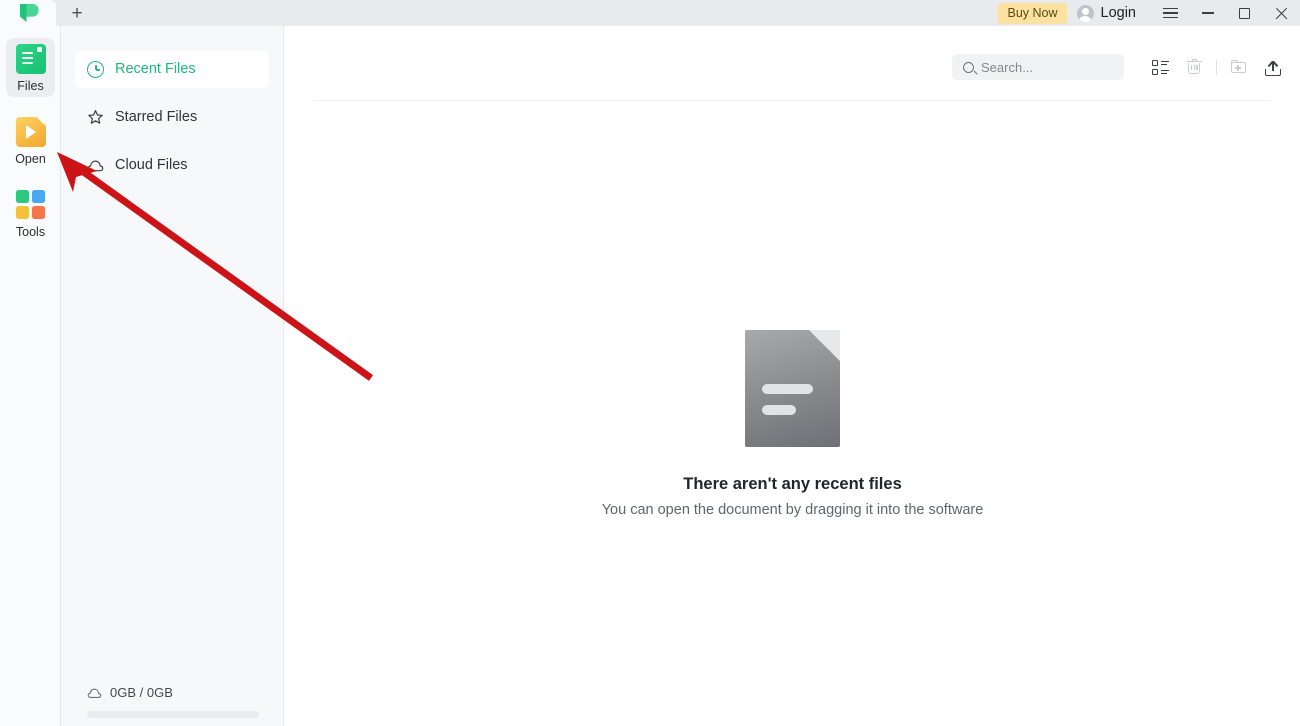 This screenshot has width=1300, height=726. I want to click on left-rail: Files Open Tools, so click(30, 376).